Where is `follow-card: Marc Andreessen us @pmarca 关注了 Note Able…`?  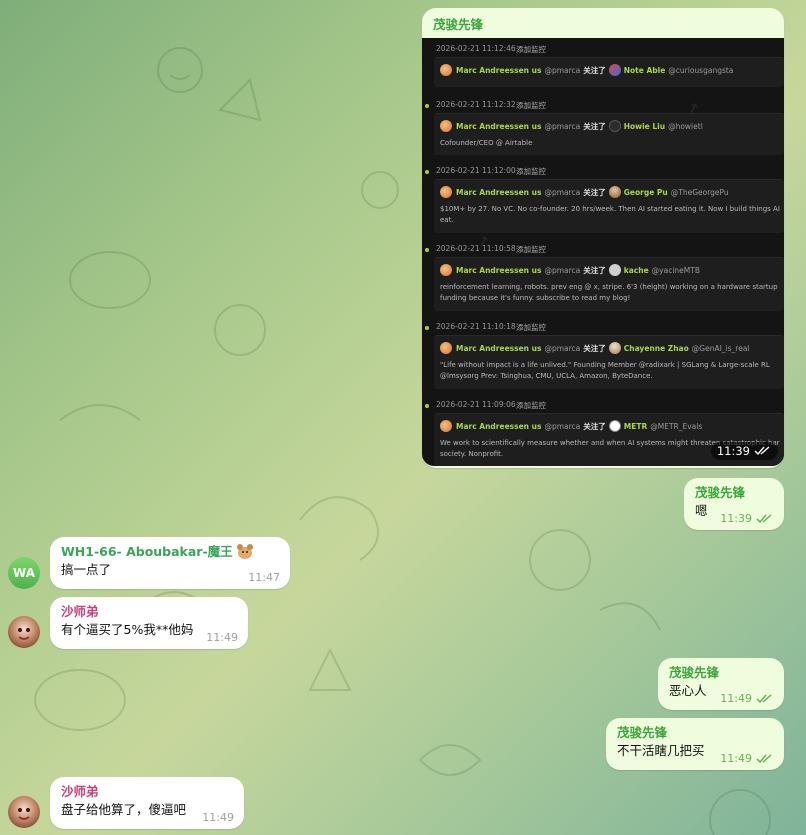
follow-card: Marc Andreessen us @pmarca 关注了 Note Able… is located at coordinates (609, 72).